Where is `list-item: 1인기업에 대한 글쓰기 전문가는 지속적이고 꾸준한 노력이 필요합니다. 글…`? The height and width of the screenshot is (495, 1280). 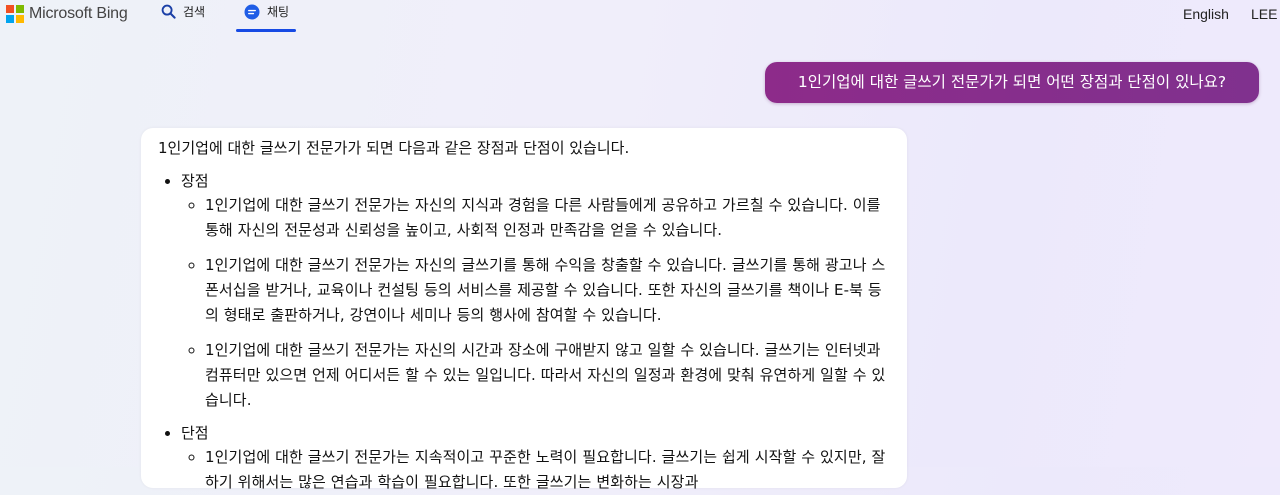
list-item: 1인기업에 대한 글쓰기 전문가는 지속적이고 꾸준한 노력이 필요합니다. 글… is located at coordinates (547, 470).